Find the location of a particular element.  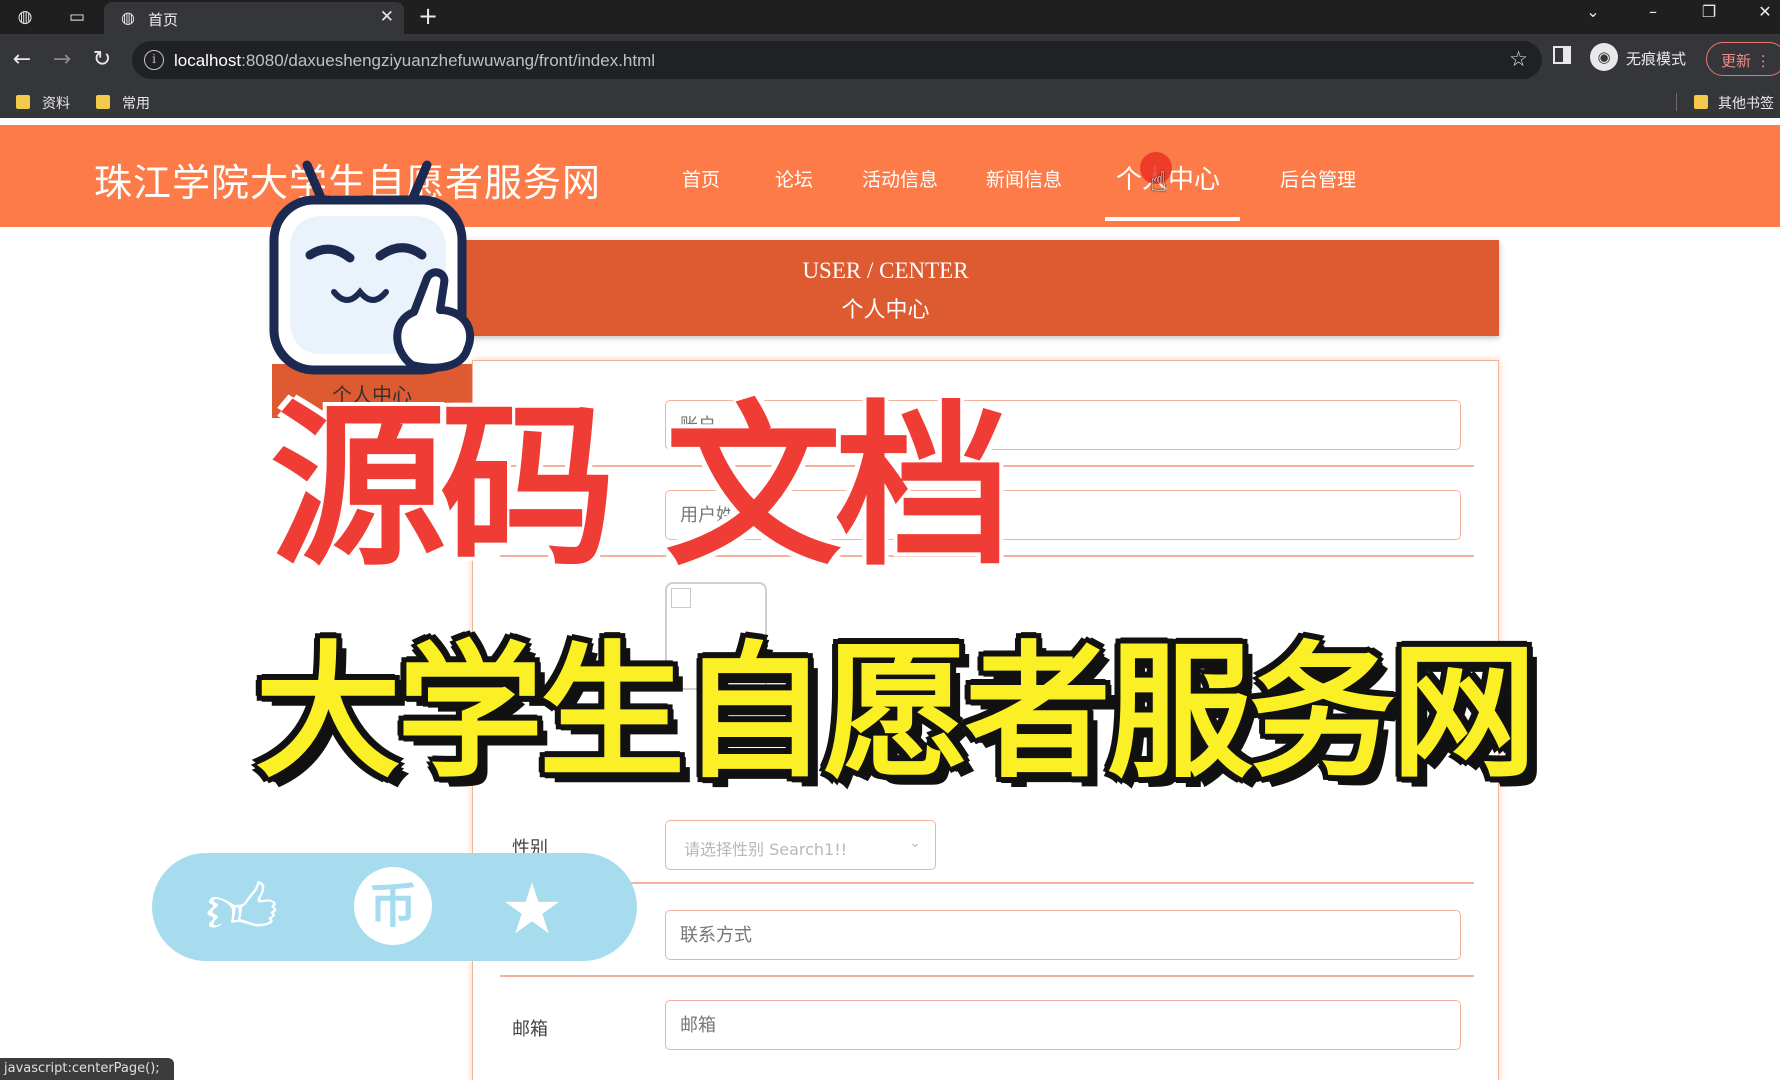

other-bookmarks: 其他书签 is located at coordinates (1746, 103).